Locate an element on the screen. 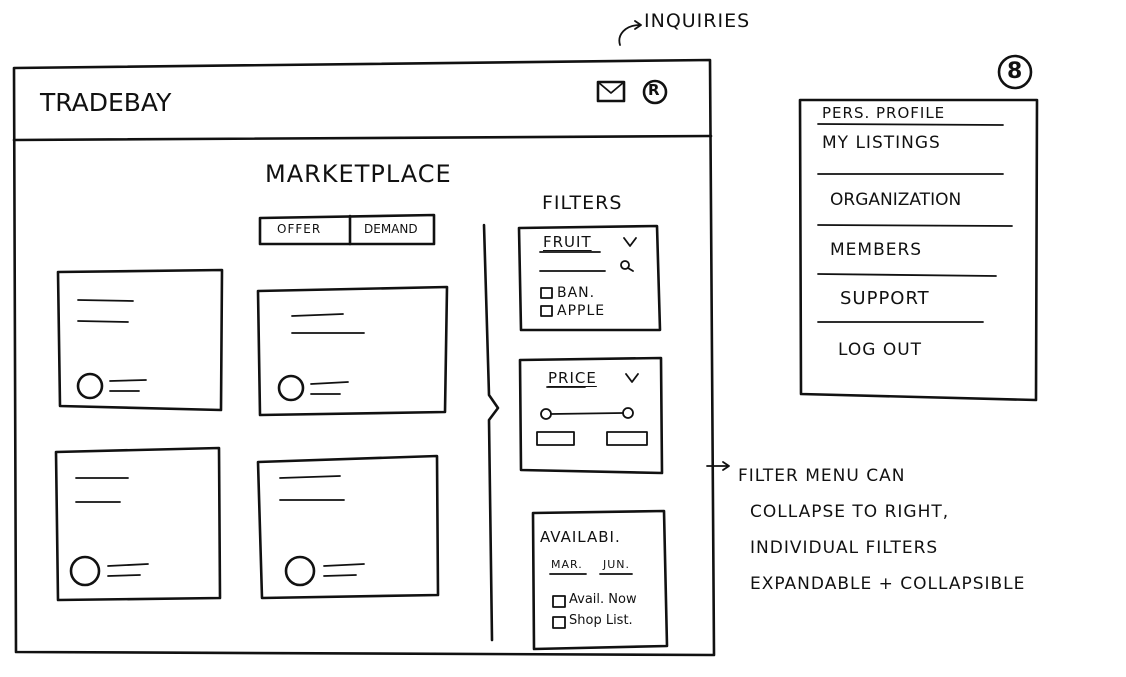 The width and height of the screenshot is (1126, 677). menu-item-support: SUPPORT is located at coordinates (885, 298).